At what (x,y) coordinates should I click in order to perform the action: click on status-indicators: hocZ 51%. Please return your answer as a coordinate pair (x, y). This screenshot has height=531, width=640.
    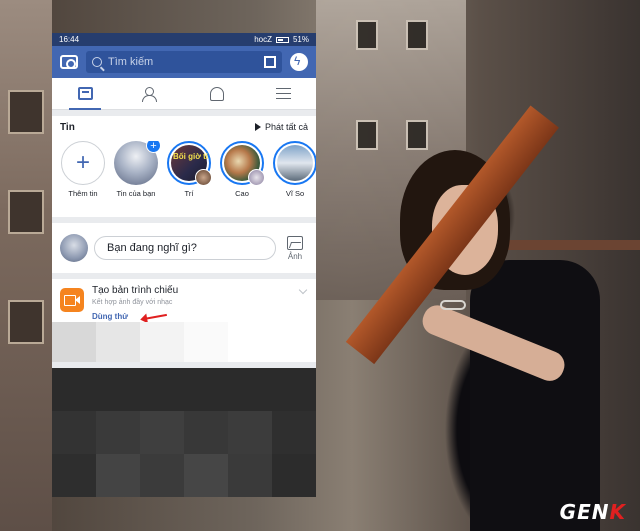
    Looking at the image, I should click on (281, 39).